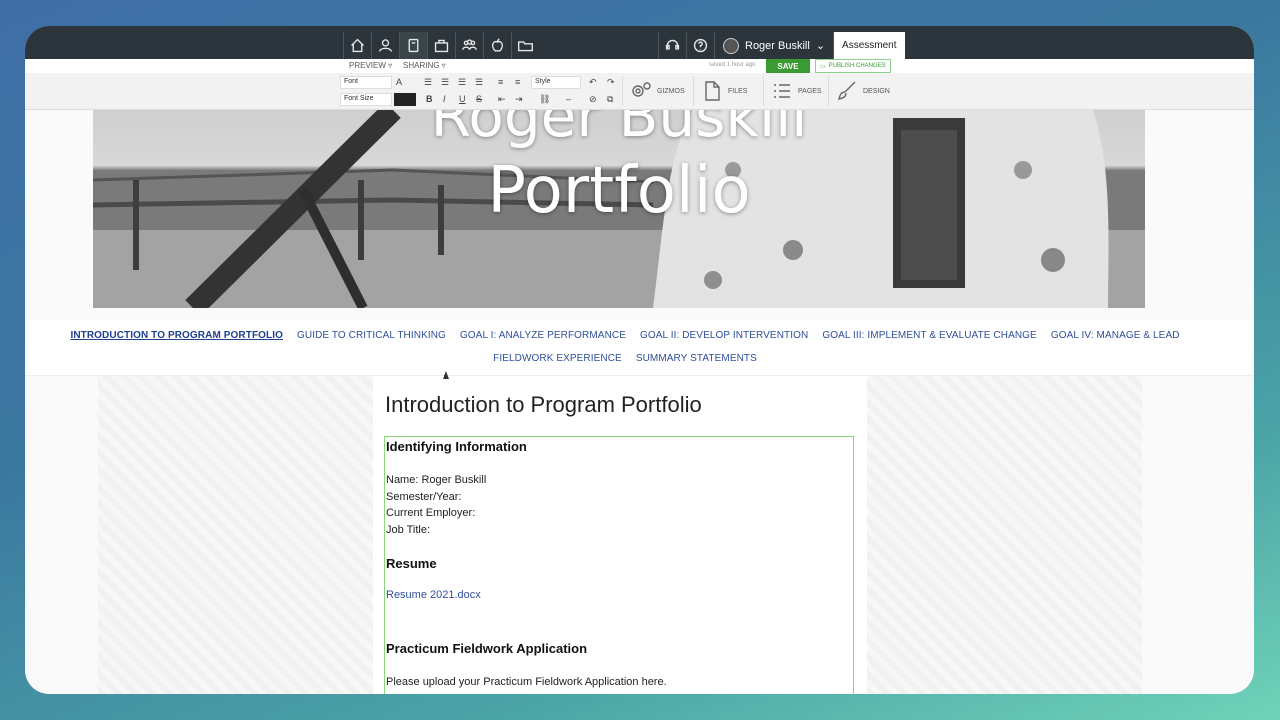 The image size is (1280, 720). Describe the element at coordinates (696, 358) in the screenshot. I see `nav-link-summary: SUMMARY STATEMENTS` at that location.